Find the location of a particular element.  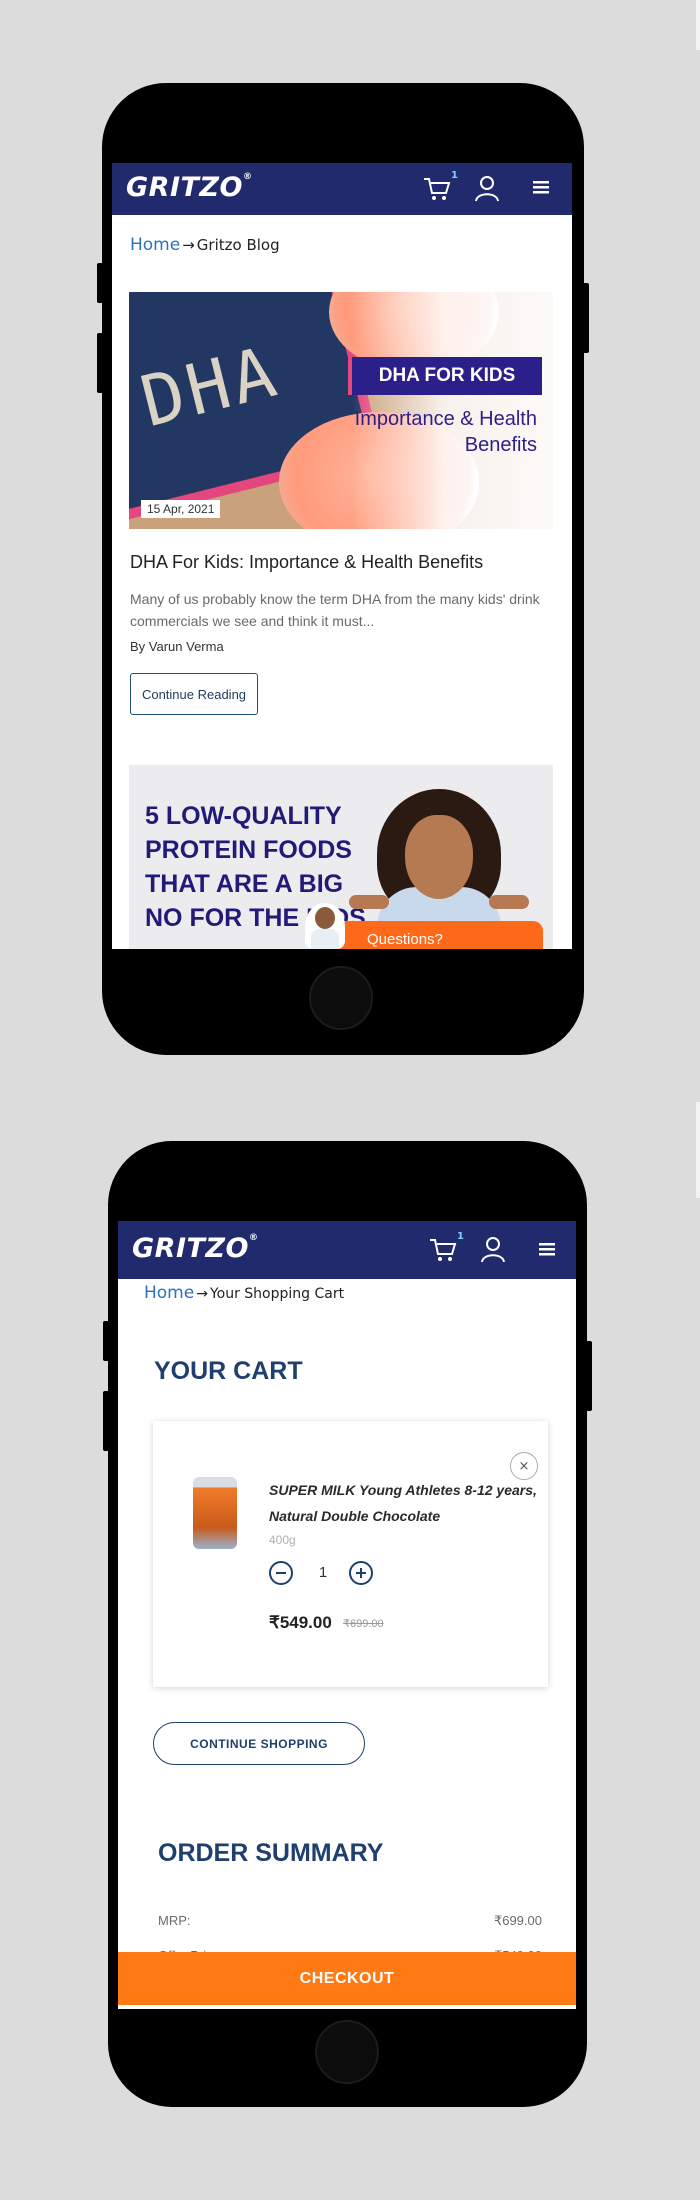

product-thumbnail is located at coordinates (215, 1513).